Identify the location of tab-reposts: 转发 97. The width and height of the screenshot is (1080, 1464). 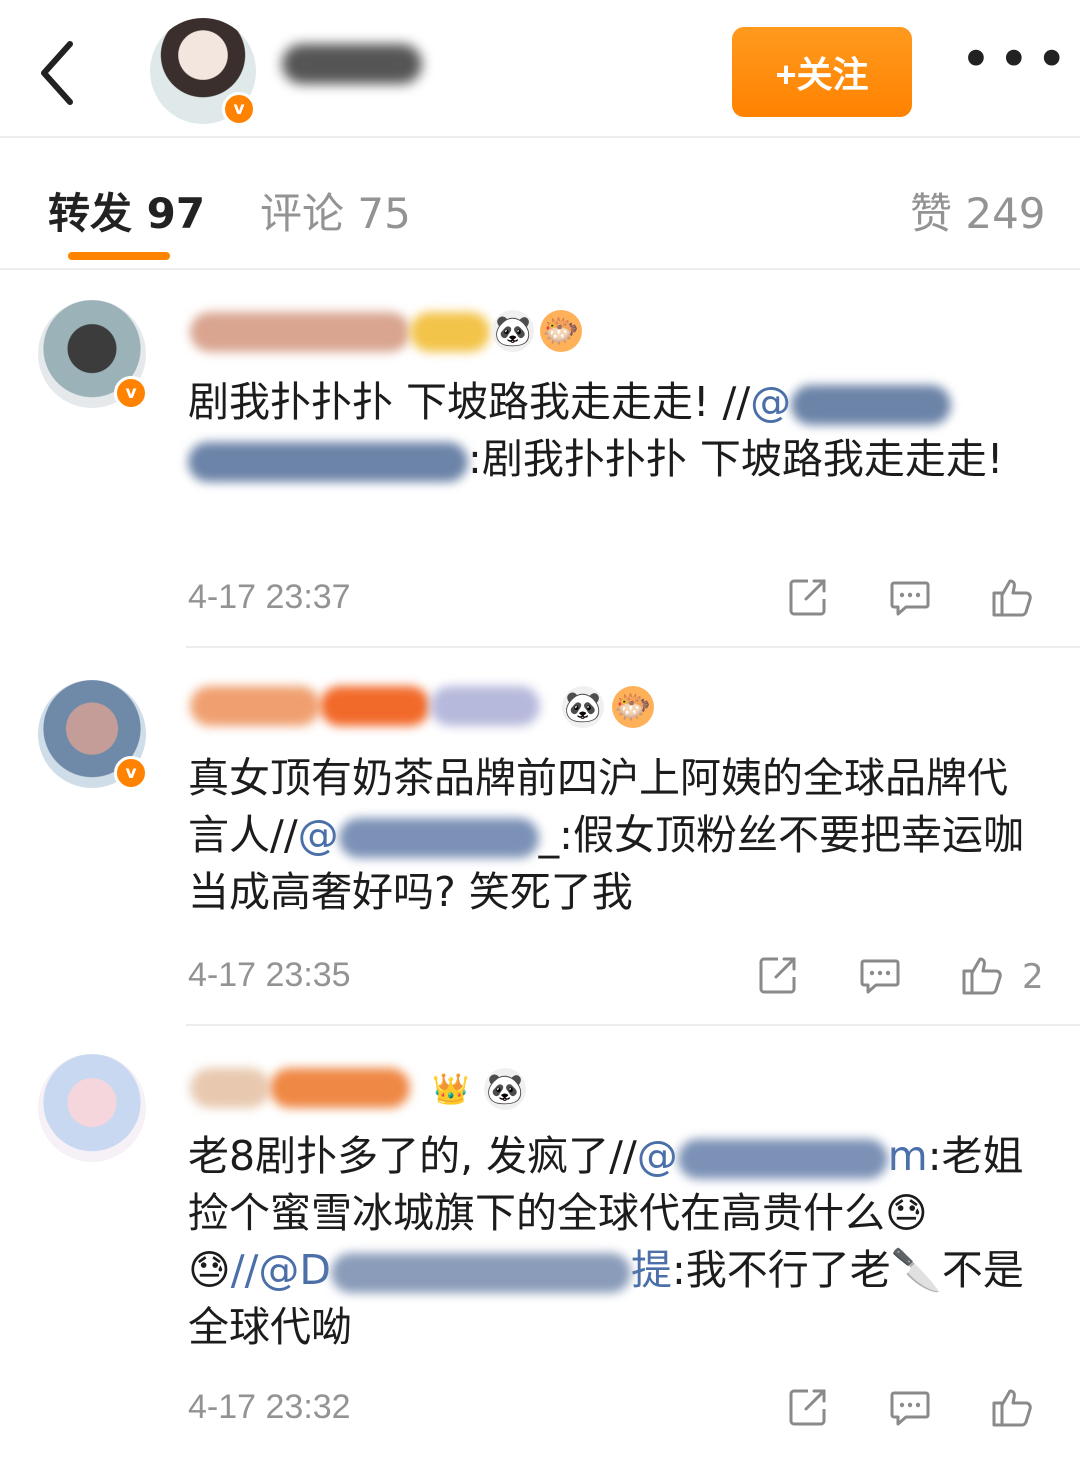
(126, 210).